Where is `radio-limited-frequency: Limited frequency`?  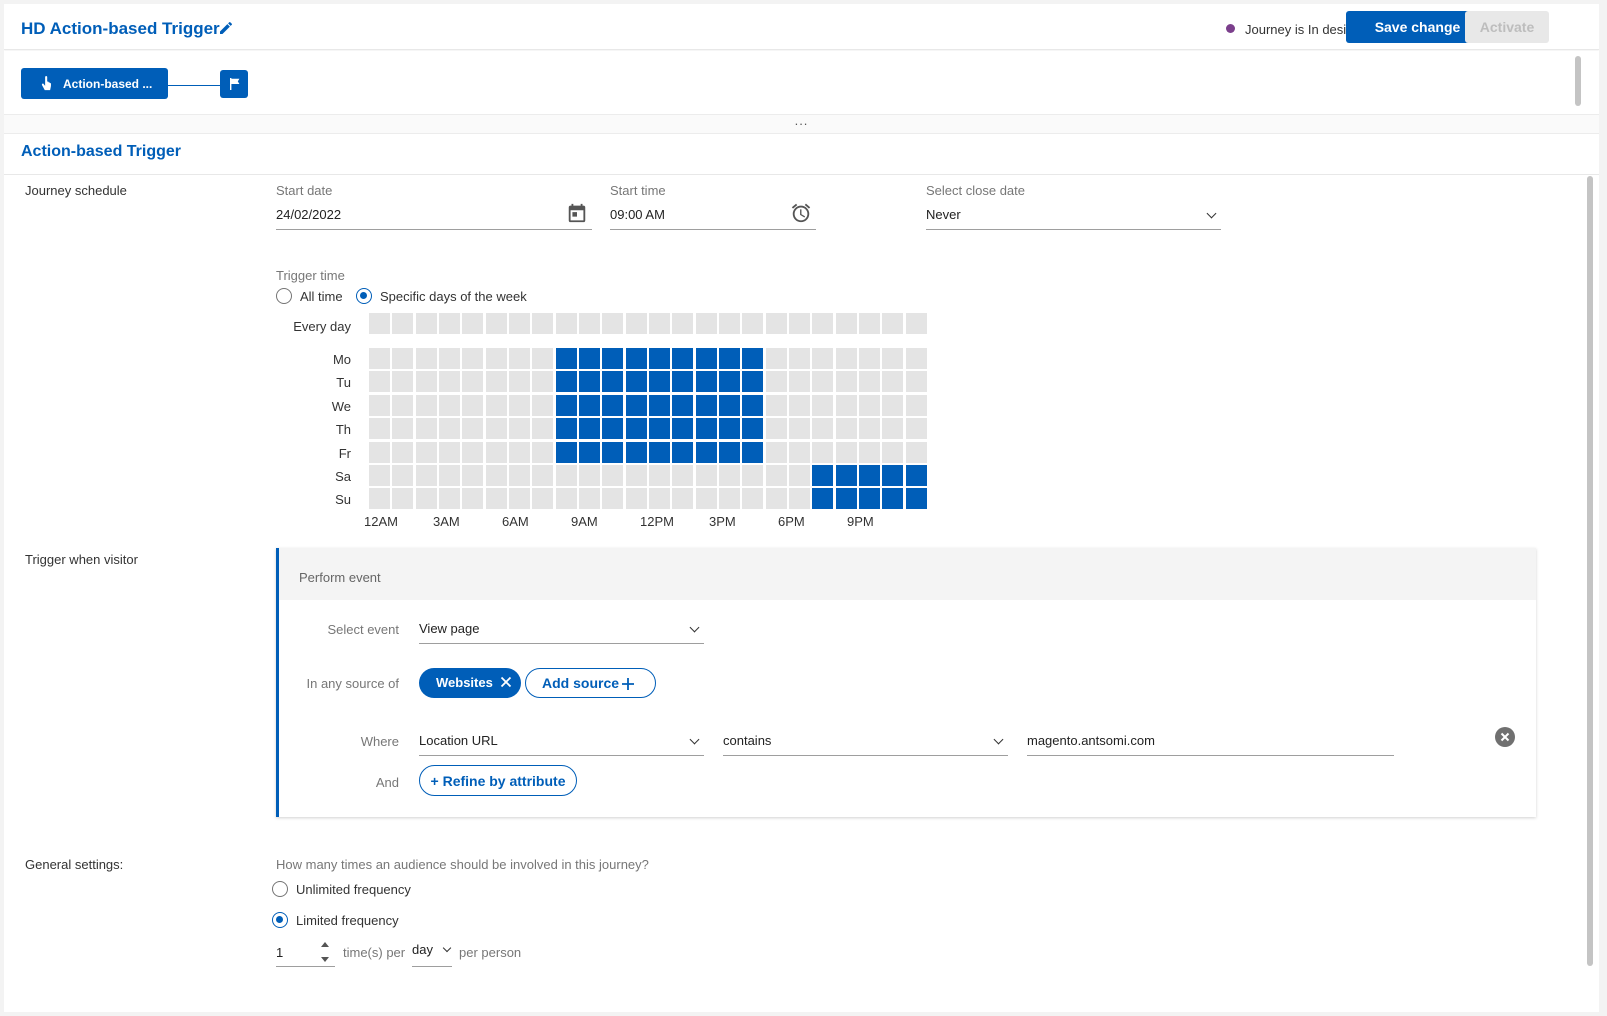
radio-limited-frequency: Limited frequency is located at coordinates (335, 920).